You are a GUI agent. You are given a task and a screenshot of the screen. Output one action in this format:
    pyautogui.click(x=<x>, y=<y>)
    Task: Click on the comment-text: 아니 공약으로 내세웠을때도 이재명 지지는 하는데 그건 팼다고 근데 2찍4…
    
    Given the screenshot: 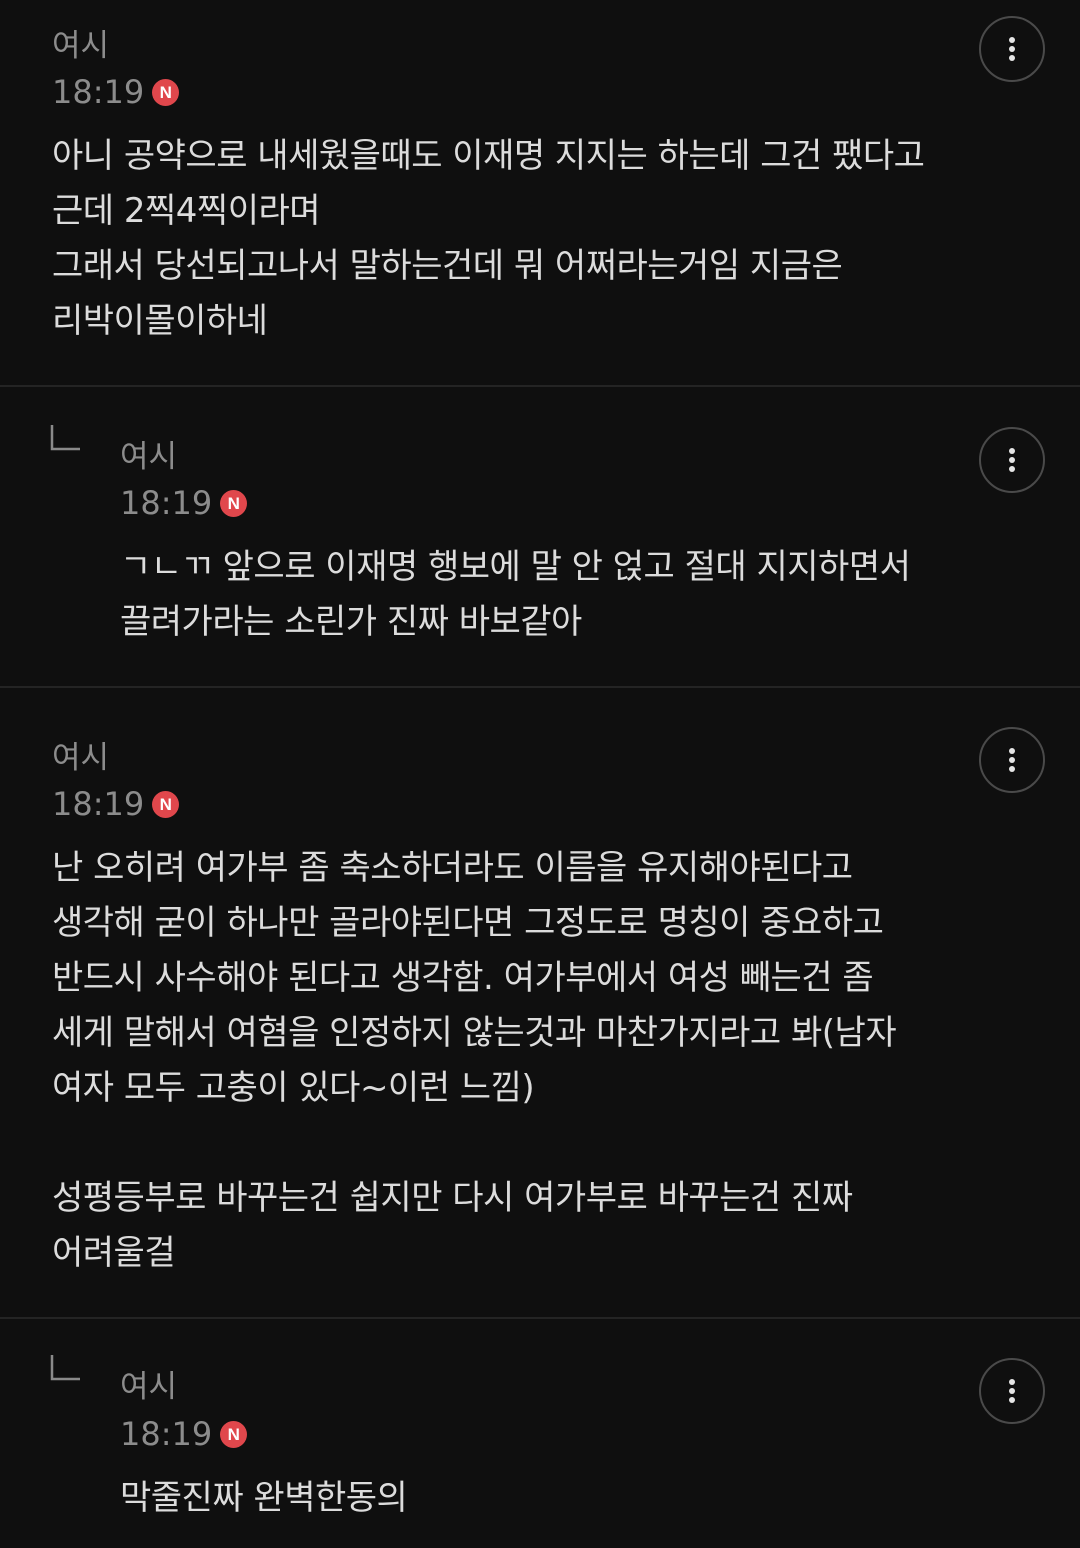 What is the action you would take?
    pyautogui.click(x=488, y=238)
    